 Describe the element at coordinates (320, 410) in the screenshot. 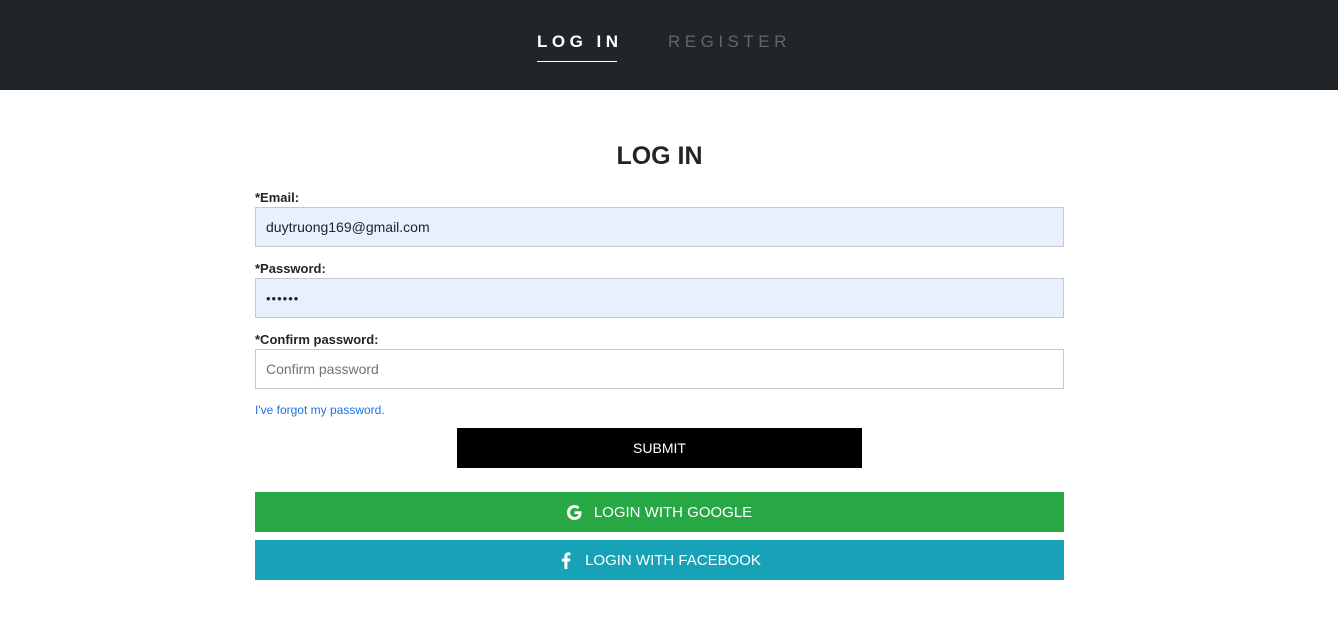

I see `forgot-password-link: I've forgot my password.` at that location.